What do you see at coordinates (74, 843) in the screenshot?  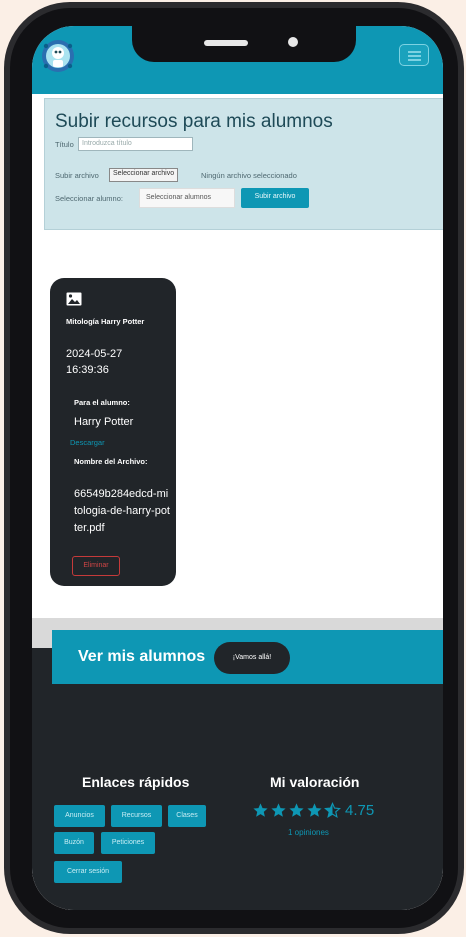 I see `link-buzon: Buzón` at bounding box center [74, 843].